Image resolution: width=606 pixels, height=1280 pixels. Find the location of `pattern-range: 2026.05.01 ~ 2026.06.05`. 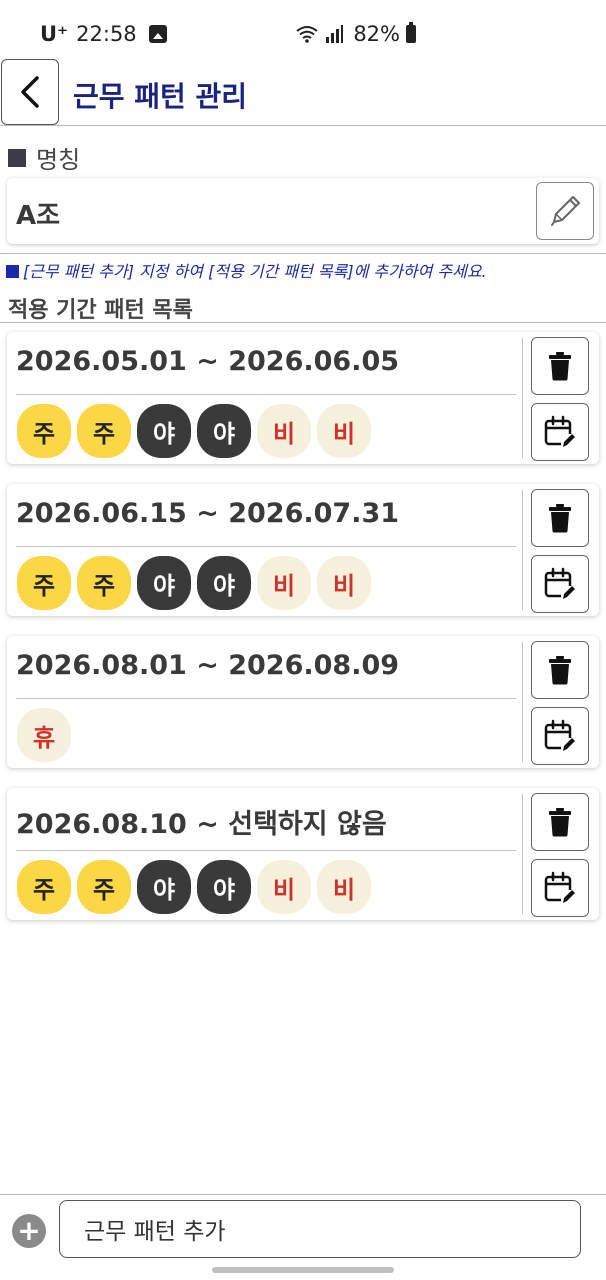

pattern-range: 2026.05.01 ~ 2026.06.05 is located at coordinates (208, 361).